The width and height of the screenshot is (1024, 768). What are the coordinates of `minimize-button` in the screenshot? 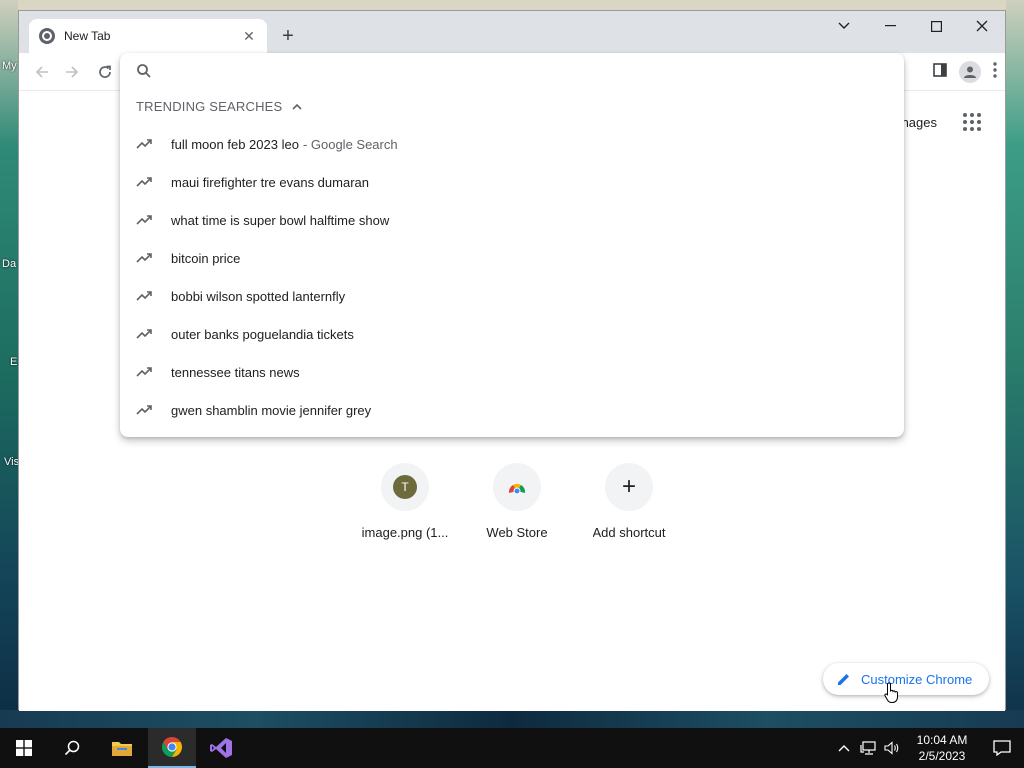 It's located at (890, 26).